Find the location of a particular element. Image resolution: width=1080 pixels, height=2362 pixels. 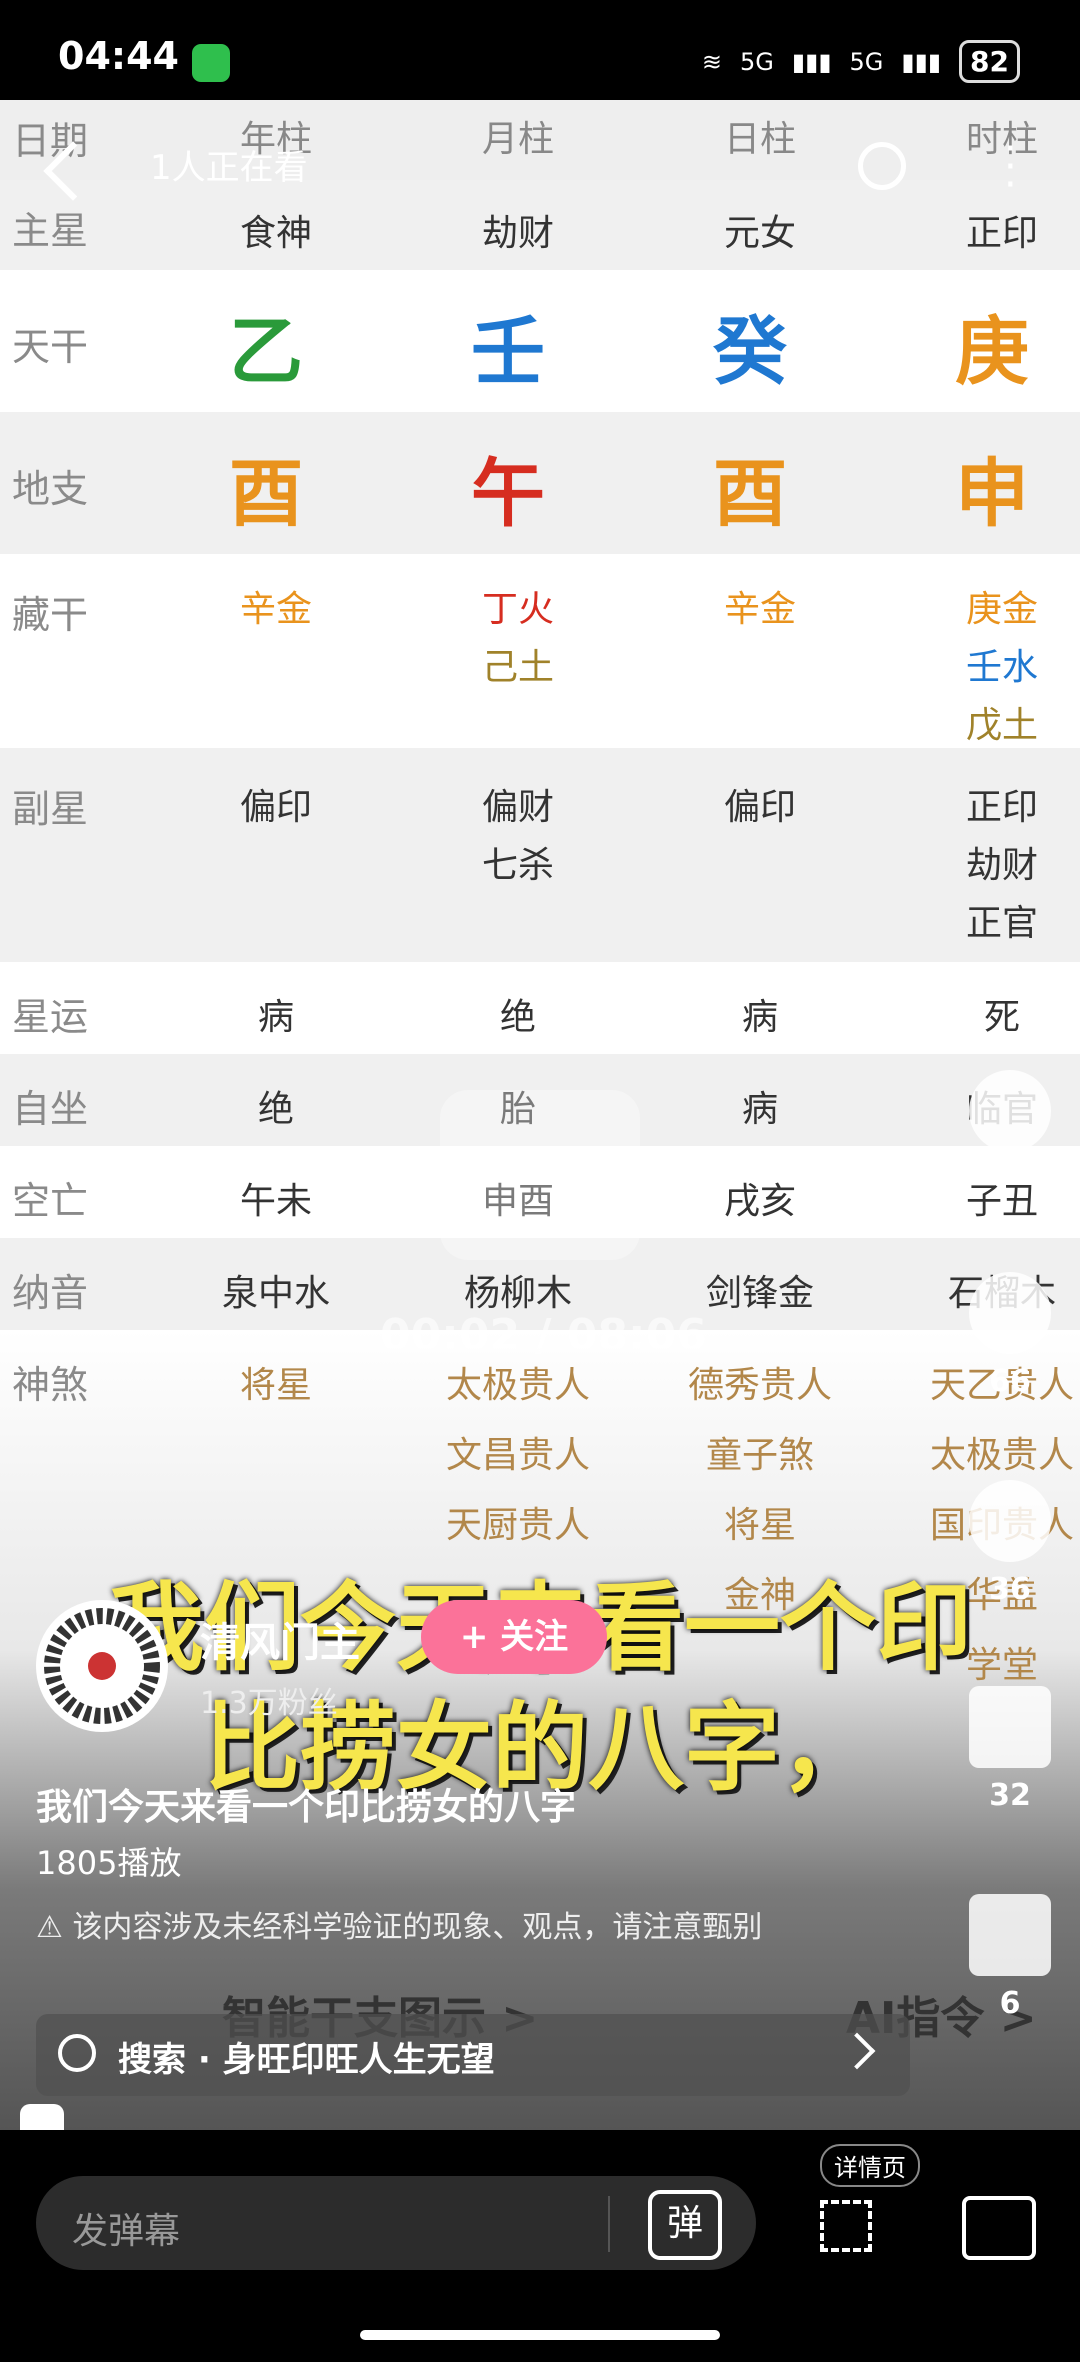

stem-cell: 乙 is located at coordinates (266, 352).